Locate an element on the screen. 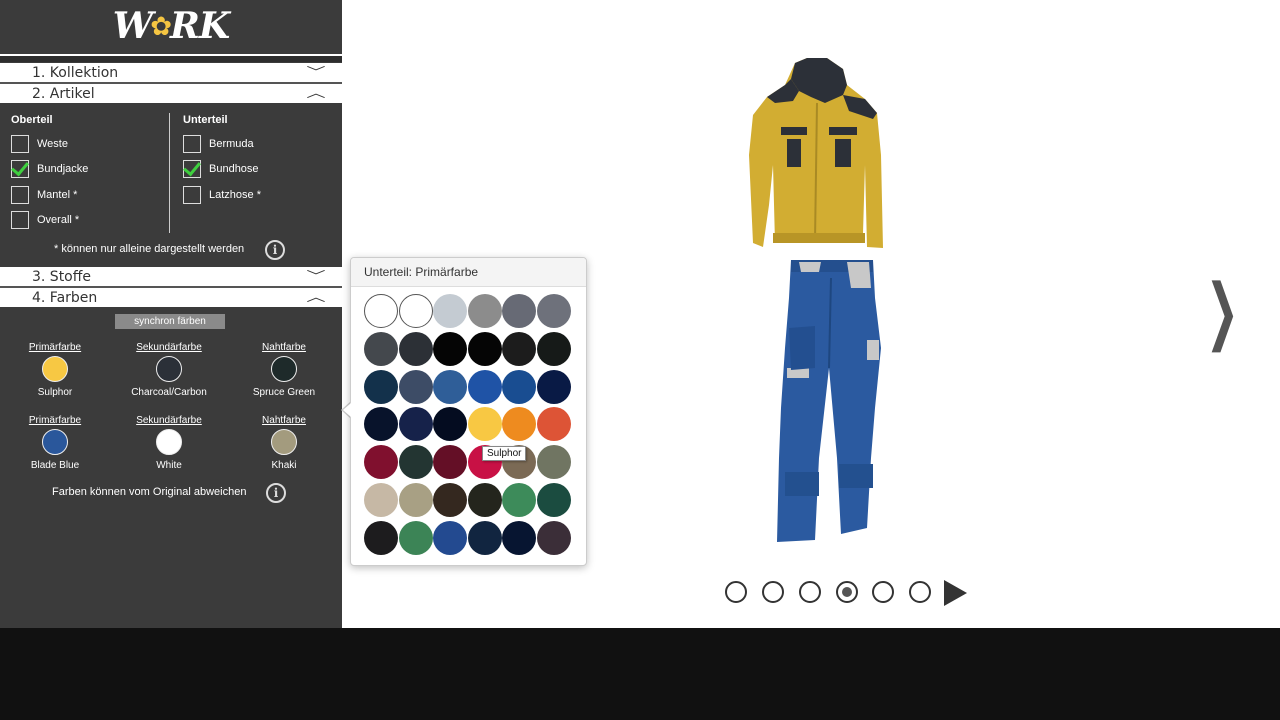  checkbox-latzhose: Latzhose * is located at coordinates (222, 195).